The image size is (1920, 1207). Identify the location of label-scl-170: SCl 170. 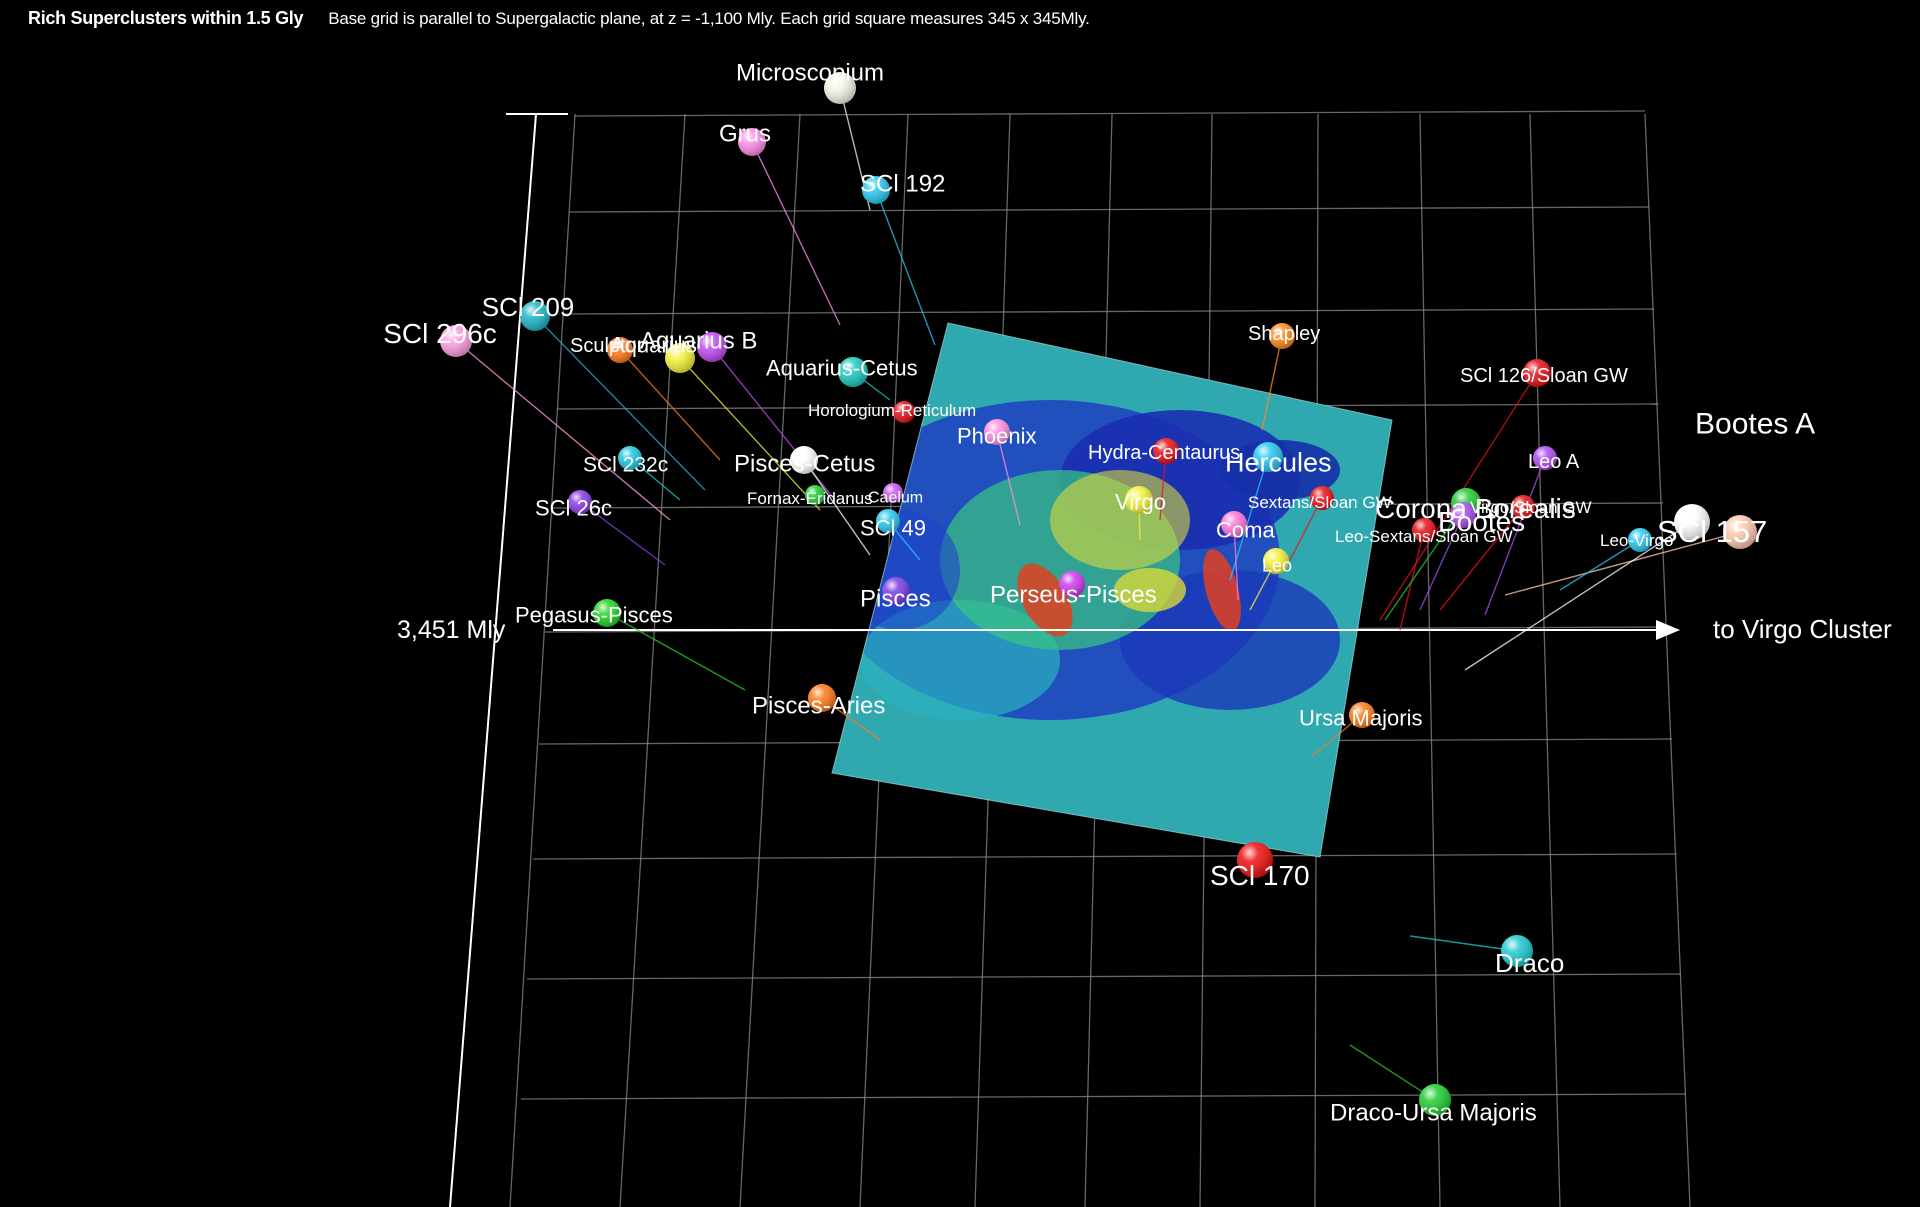
(1260, 875).